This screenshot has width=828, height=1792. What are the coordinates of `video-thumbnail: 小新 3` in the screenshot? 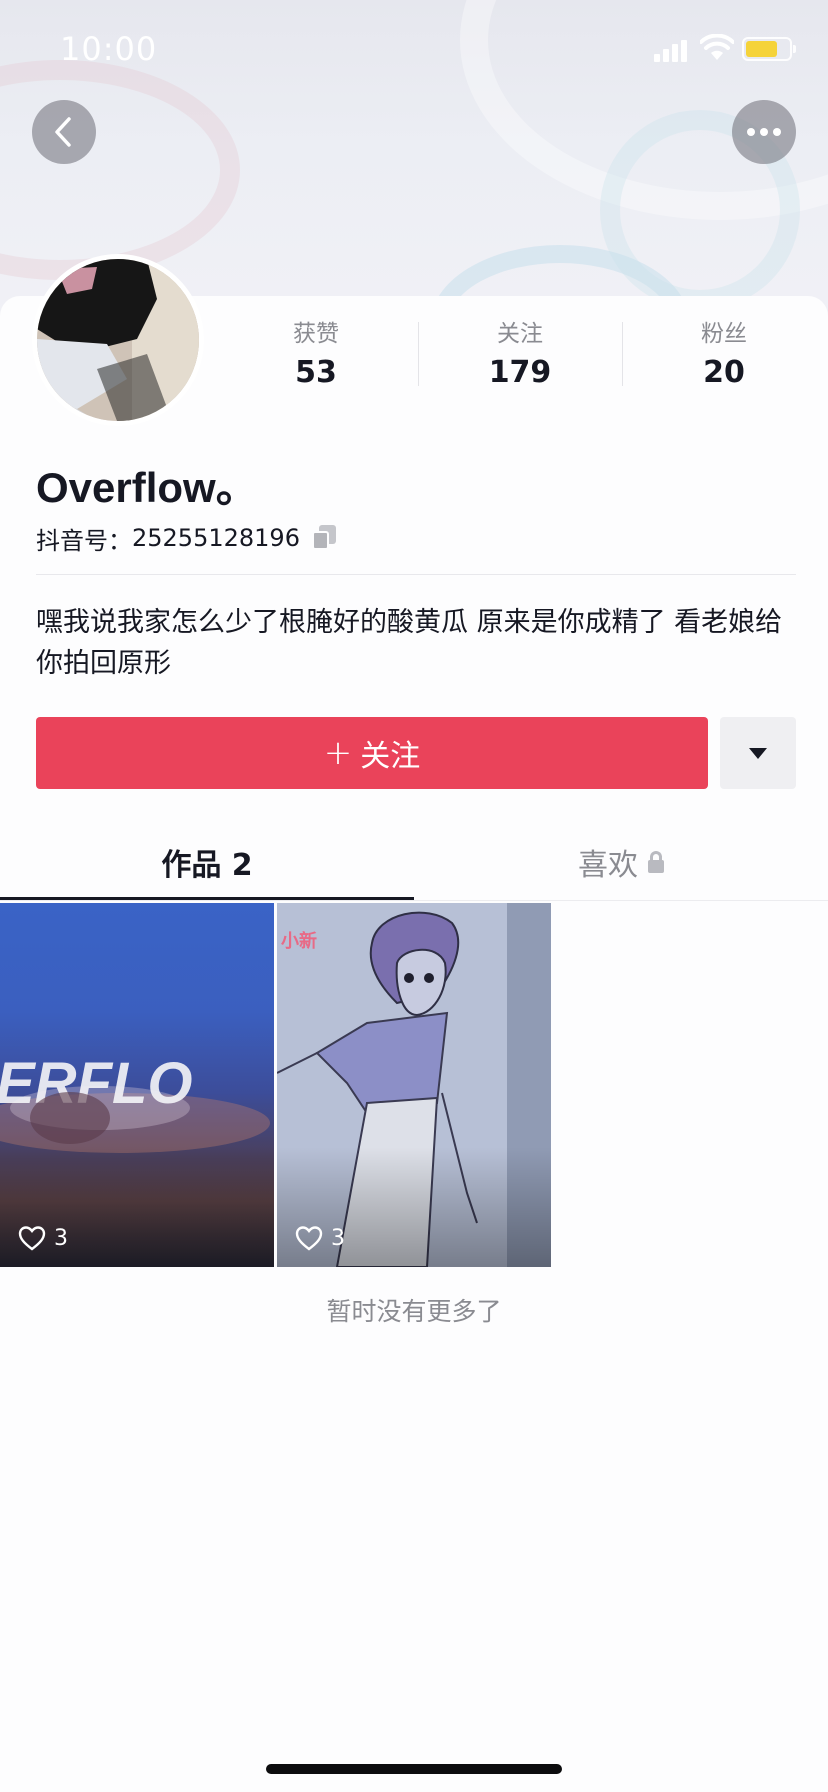 It's located at (414, 1085).